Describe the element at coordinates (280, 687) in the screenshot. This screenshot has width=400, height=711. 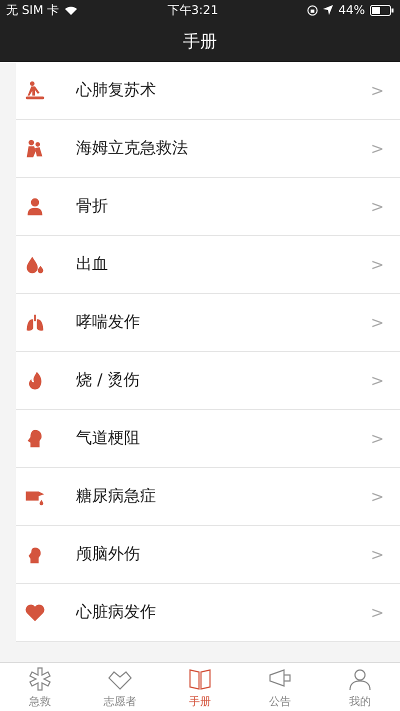
I see `tab: 公告` at that location.